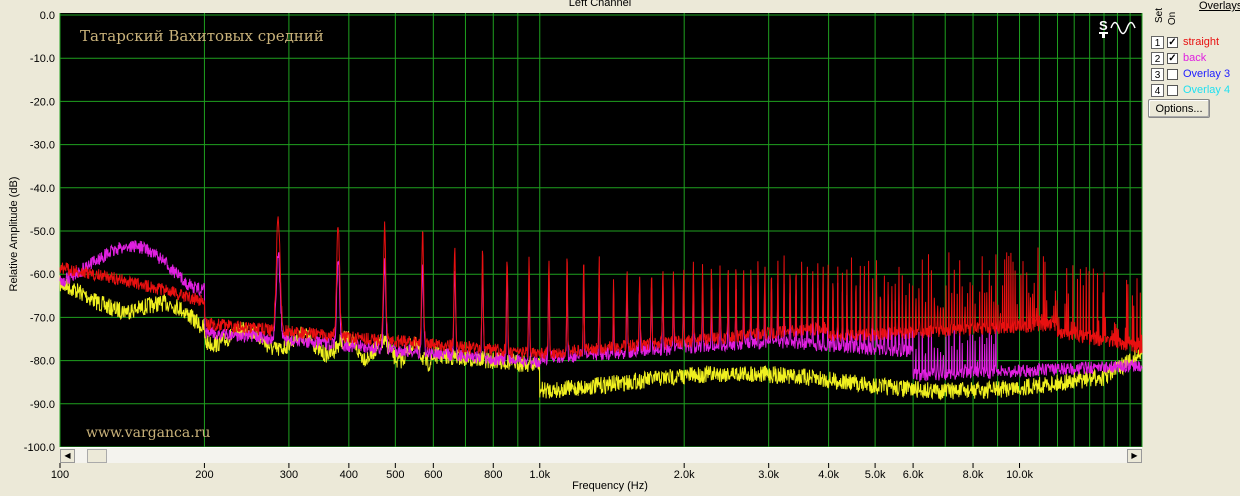 The width and height of the screenshot is (1240, 496). Describe the element at coordinates (1117, 28) in the screenshot. I see `waveform-logo-icon: S` at that location.